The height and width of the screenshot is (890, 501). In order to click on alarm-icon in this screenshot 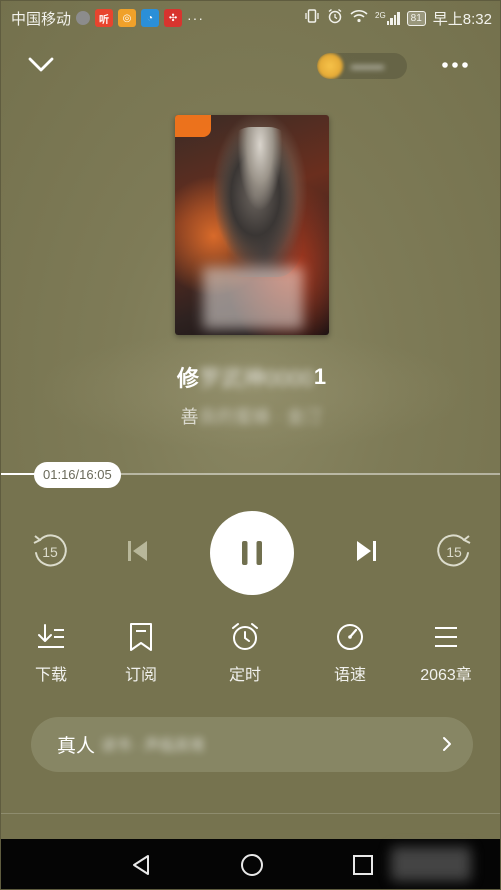, I will do `click(335, 18)`.